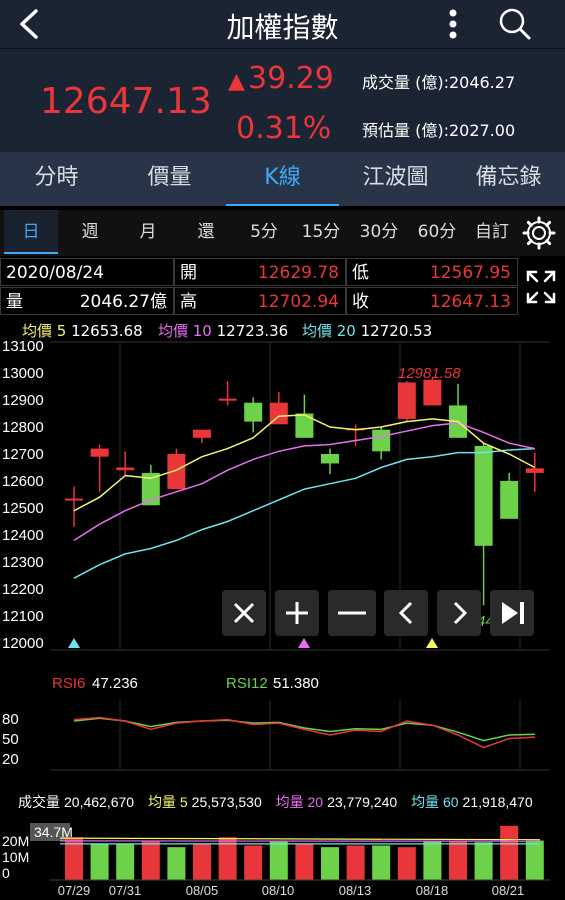 The height and width of the screenshot is (900, 565). What do you see at coordinates (247, 683) in the screenshot?
I see `rsi12-label: RSI12` at bounding box center [247, 683].